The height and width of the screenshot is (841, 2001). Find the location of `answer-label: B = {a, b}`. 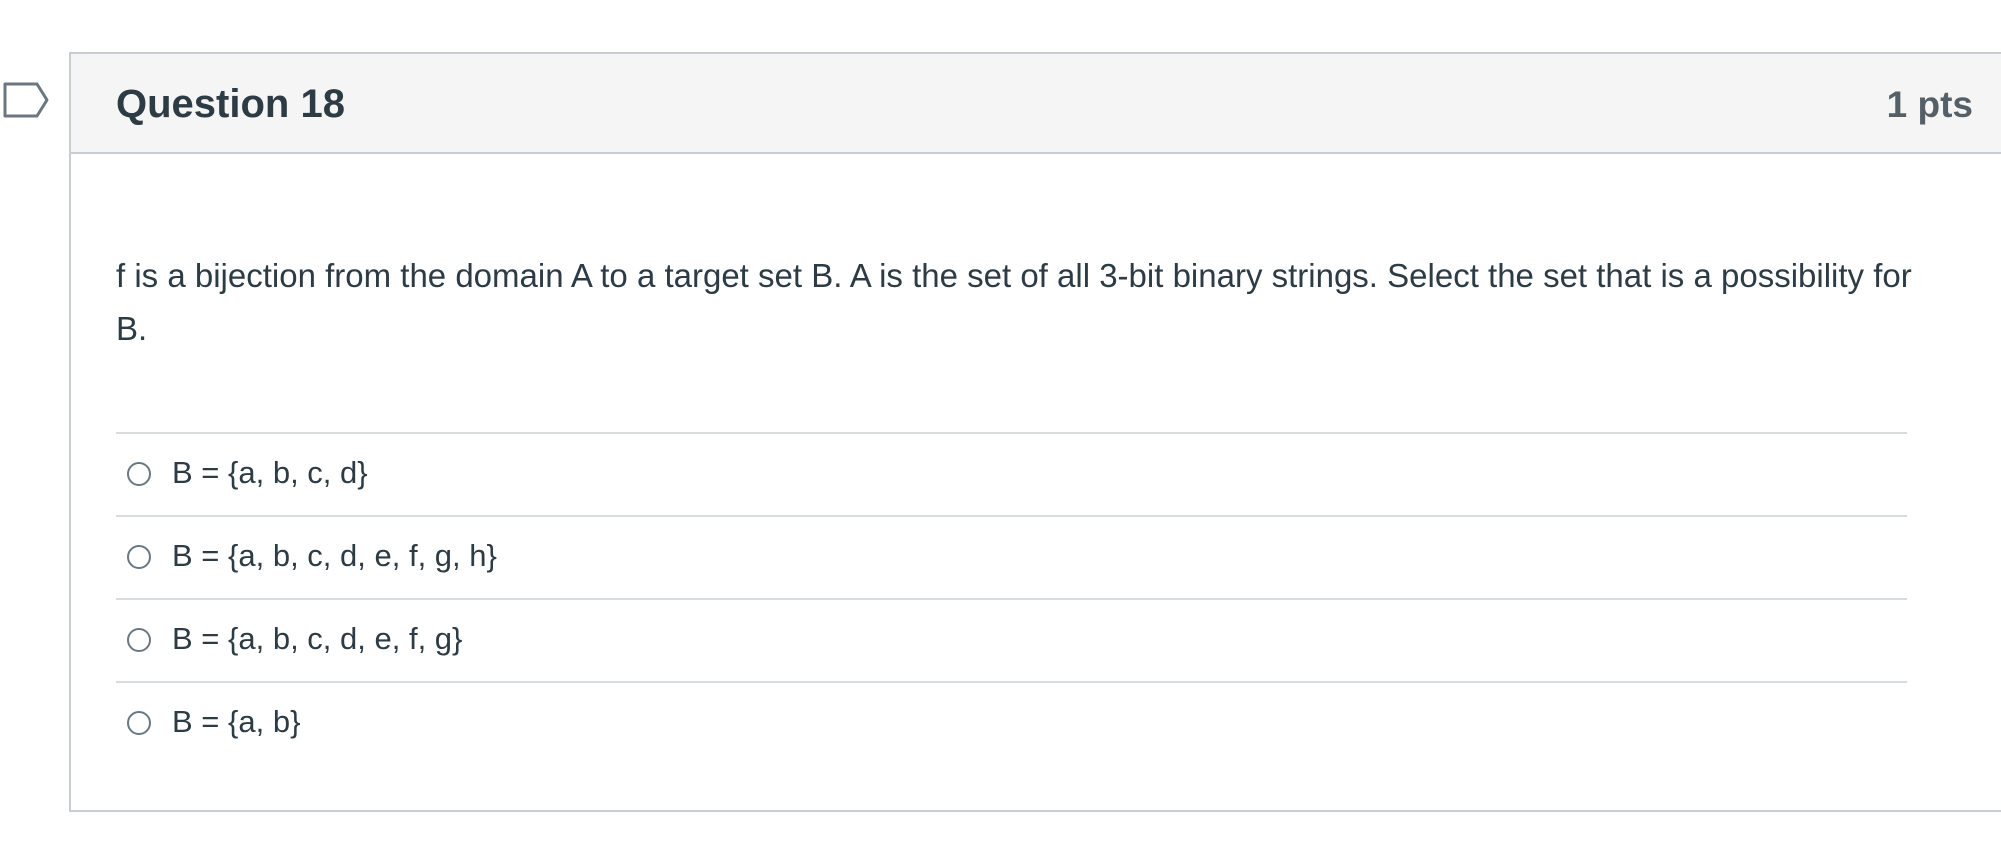

answer-label: B = {a, b} is located at coordinates (236, 722).